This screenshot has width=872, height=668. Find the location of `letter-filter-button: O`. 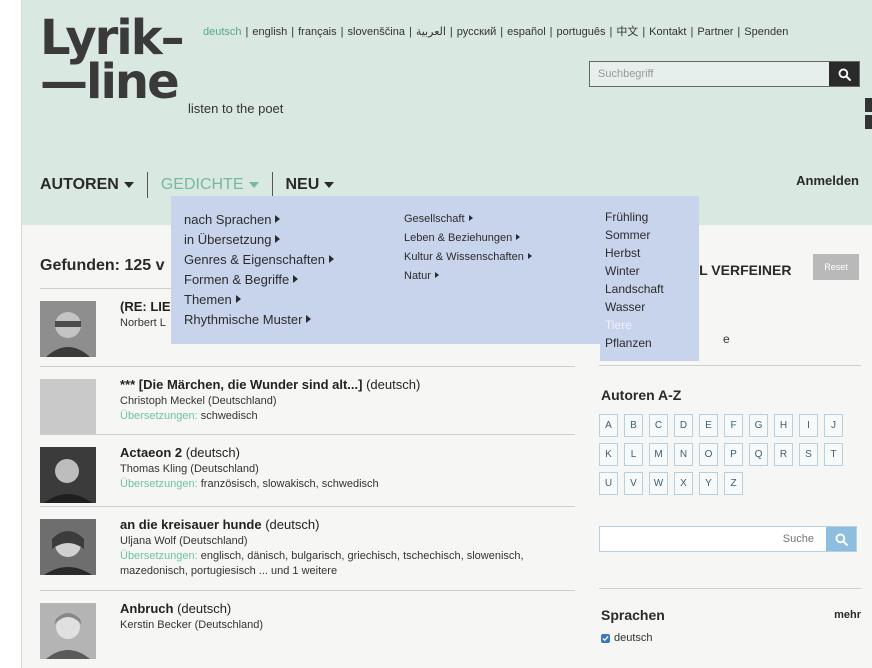

letter-filter-button: O is located at coordinates (708, 454).